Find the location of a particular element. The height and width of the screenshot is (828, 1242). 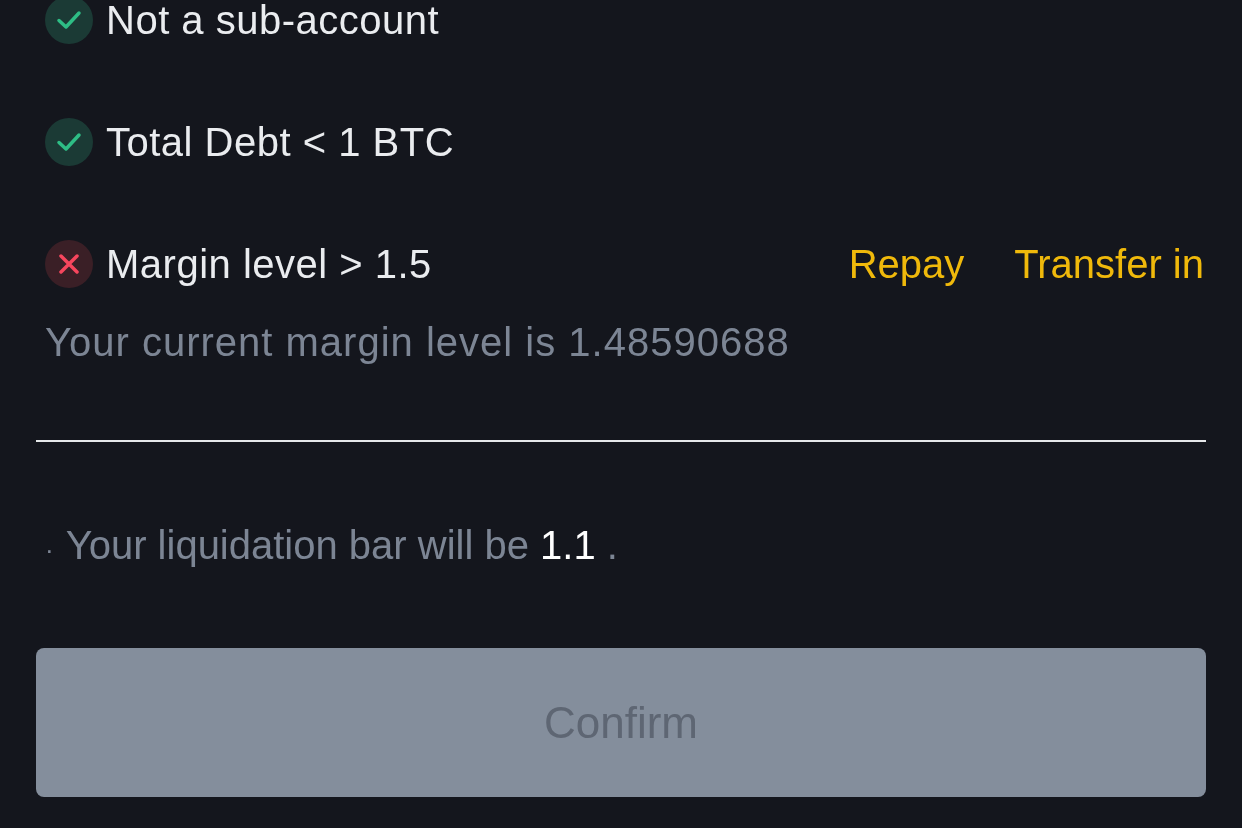

action-link: Repay is located at coordinates (906, 264).